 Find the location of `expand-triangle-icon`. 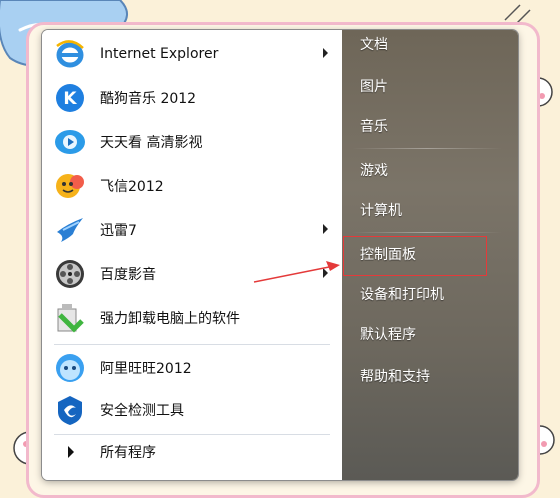

expand-triangle-icon is located at coordinates (71, 452).